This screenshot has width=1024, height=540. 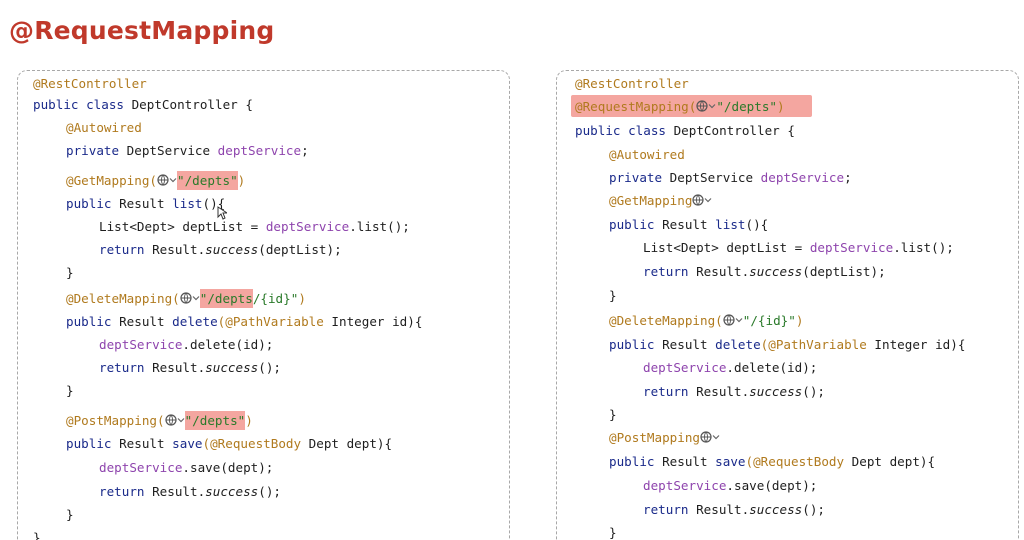 I want to click on code-line: @DeleteMapping("/depts/{id}"), so click(x=186, y=298).